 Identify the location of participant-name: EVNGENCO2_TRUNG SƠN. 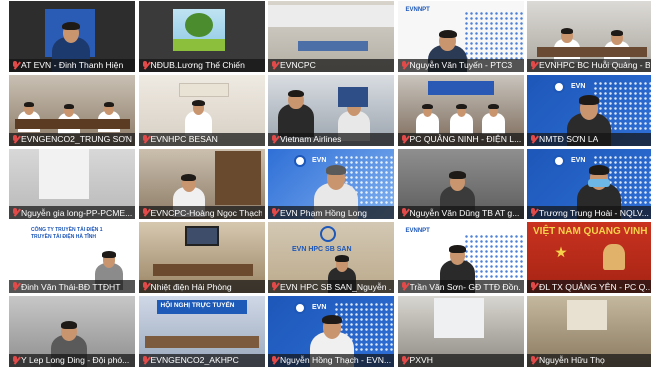
(76, 139).